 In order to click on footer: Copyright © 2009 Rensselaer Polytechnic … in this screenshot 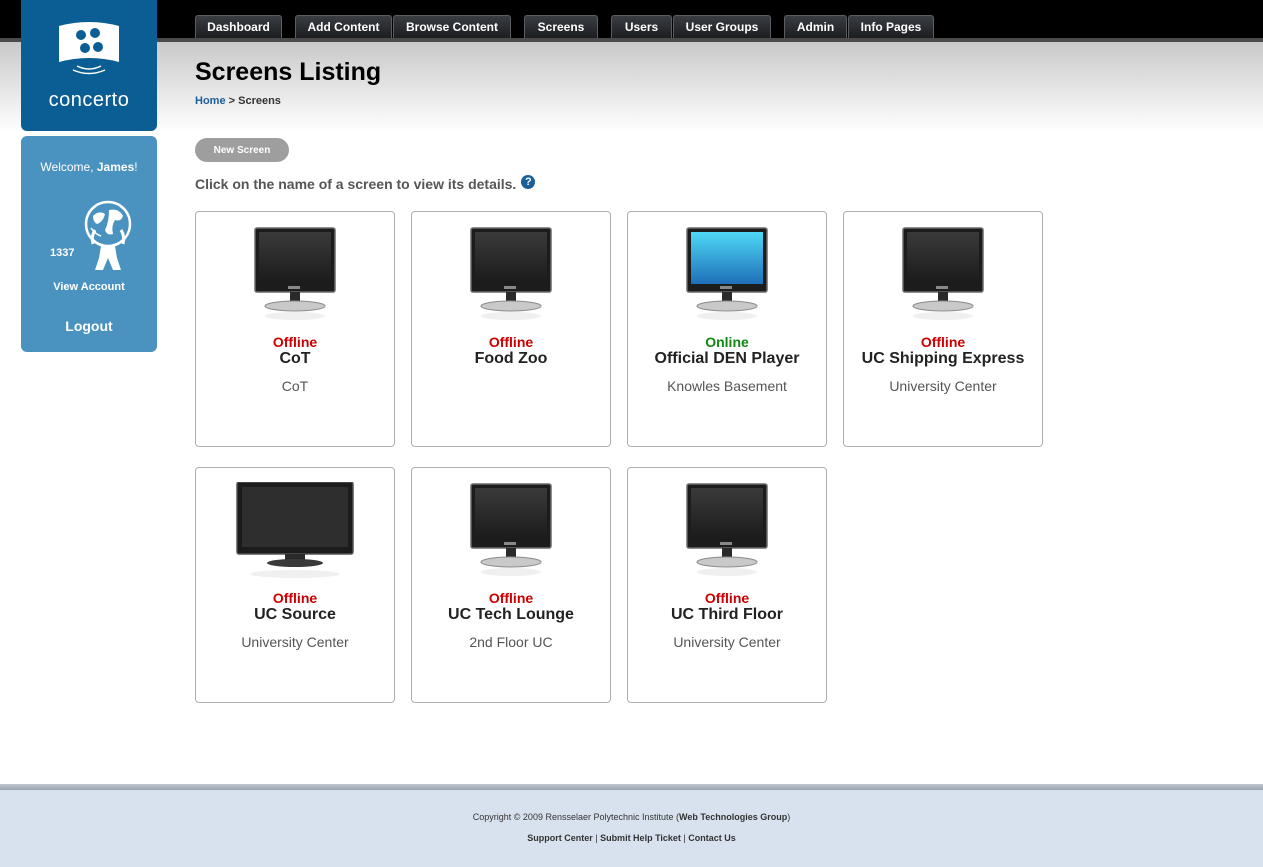, I will do `click(631, 828)`.